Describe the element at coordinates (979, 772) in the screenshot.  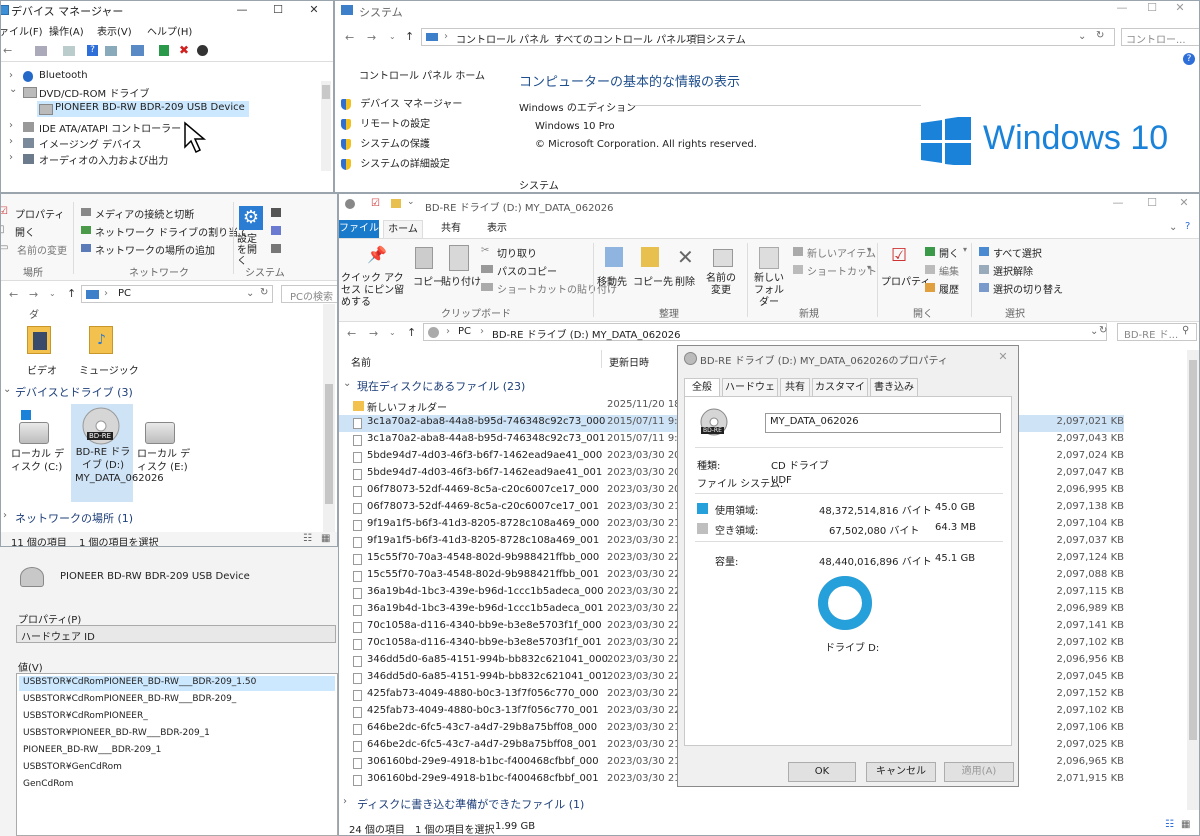
I see `apply-button: 適用(A)` at that location.